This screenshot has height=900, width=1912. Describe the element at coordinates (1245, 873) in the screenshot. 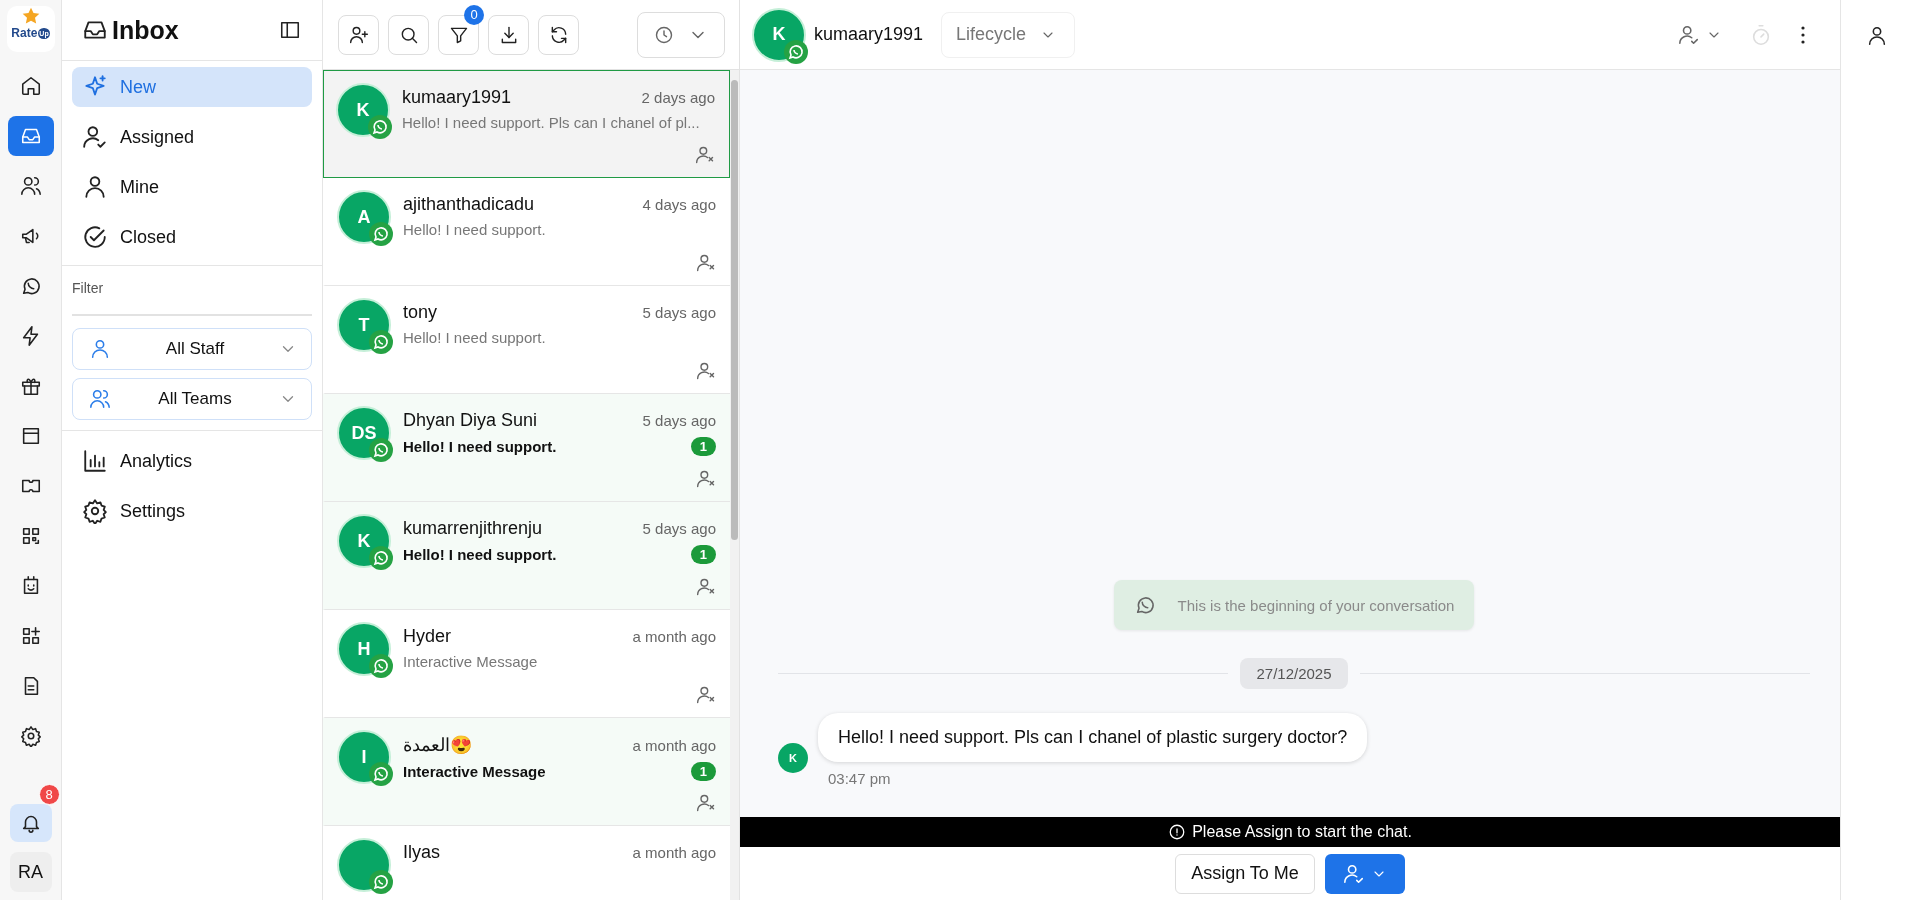

I see `assign-to-me-button: Assign To Me` at that location.